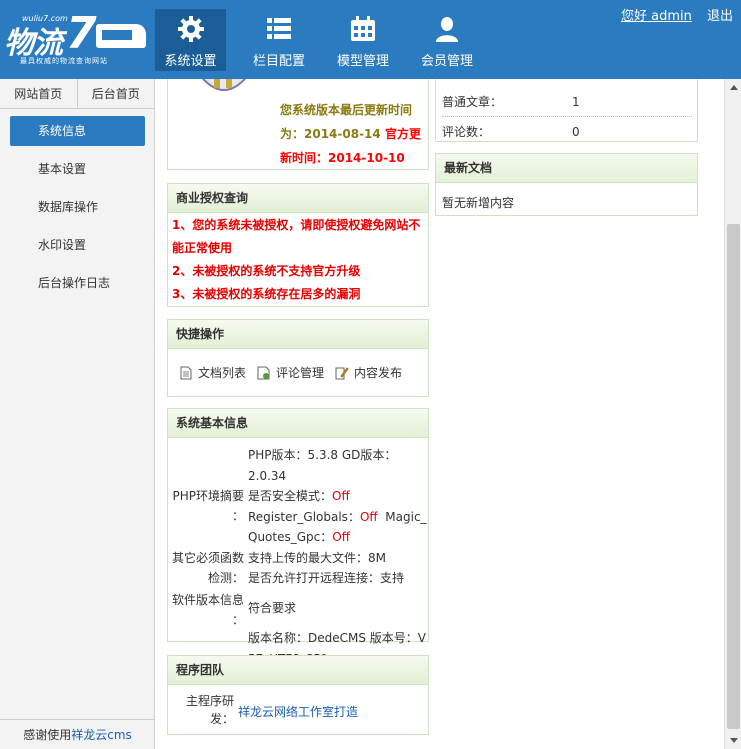  Describe the element at coordinates (47, 735) in the screenshot. I see `footer-text: 感谢使用` at that location.